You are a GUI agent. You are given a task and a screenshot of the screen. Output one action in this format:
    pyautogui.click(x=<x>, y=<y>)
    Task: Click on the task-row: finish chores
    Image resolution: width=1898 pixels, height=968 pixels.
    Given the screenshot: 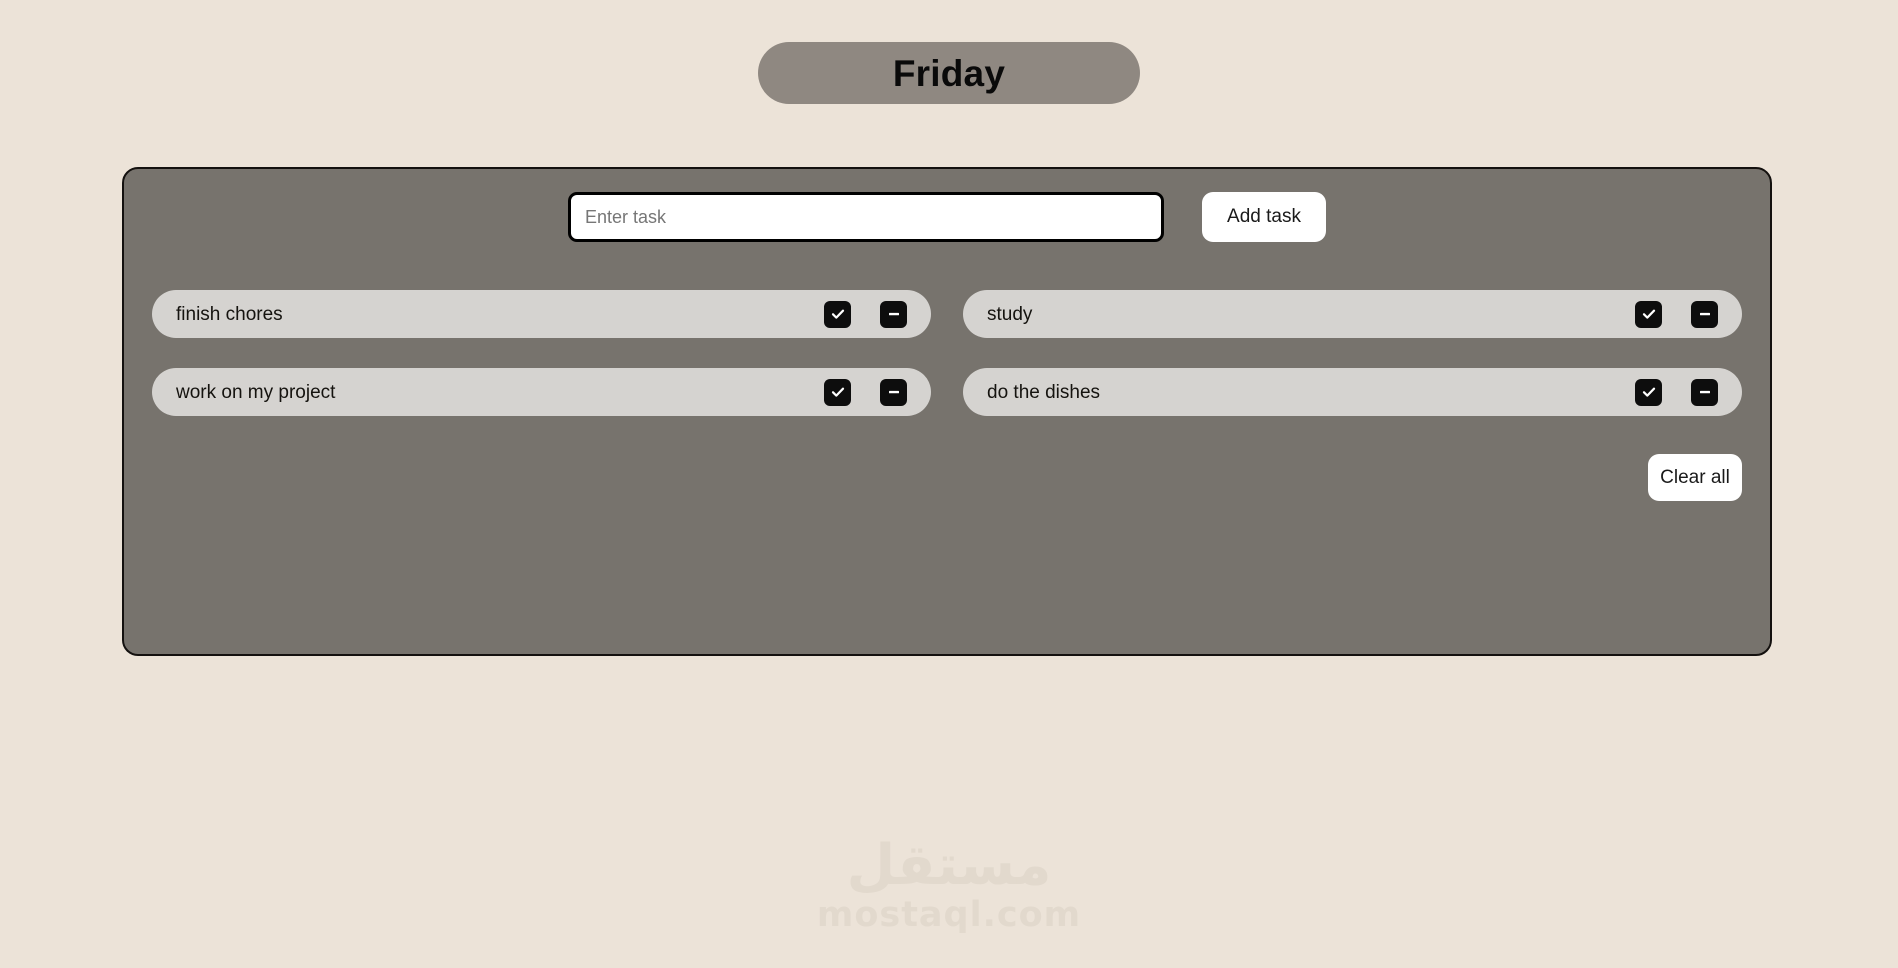 What is the action you would take?
    pyautogui.click(x=541, y=314)
    